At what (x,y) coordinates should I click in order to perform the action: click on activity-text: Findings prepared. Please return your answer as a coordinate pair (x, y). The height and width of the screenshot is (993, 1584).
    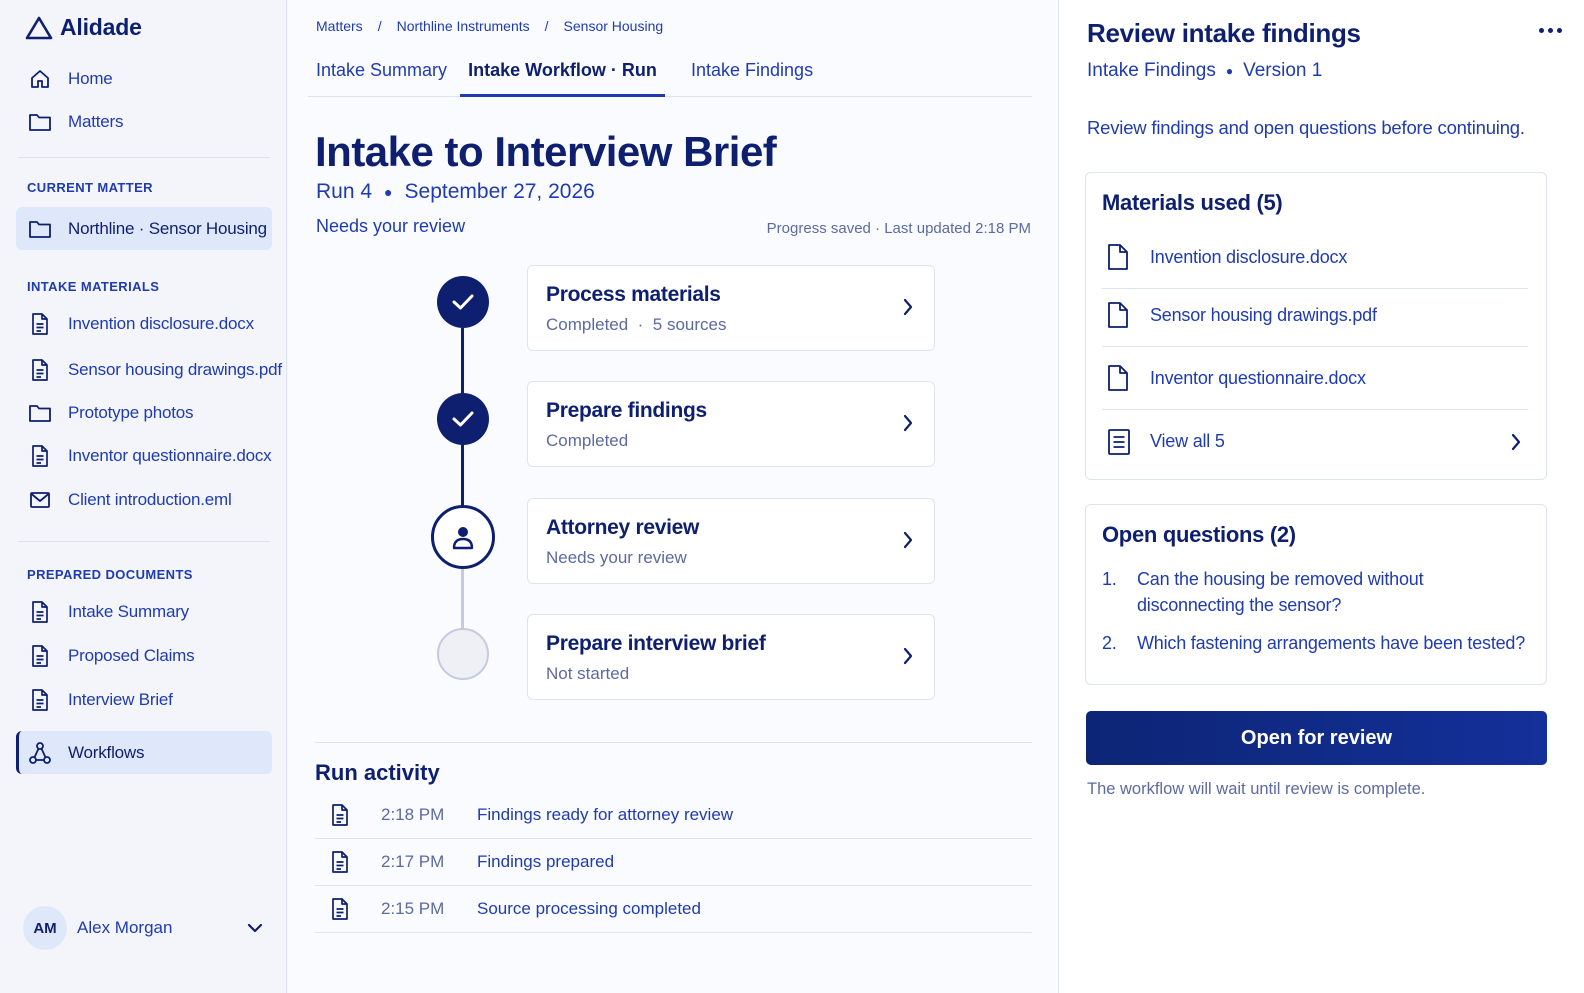
    Looking at the image, I should click on (546, 861).